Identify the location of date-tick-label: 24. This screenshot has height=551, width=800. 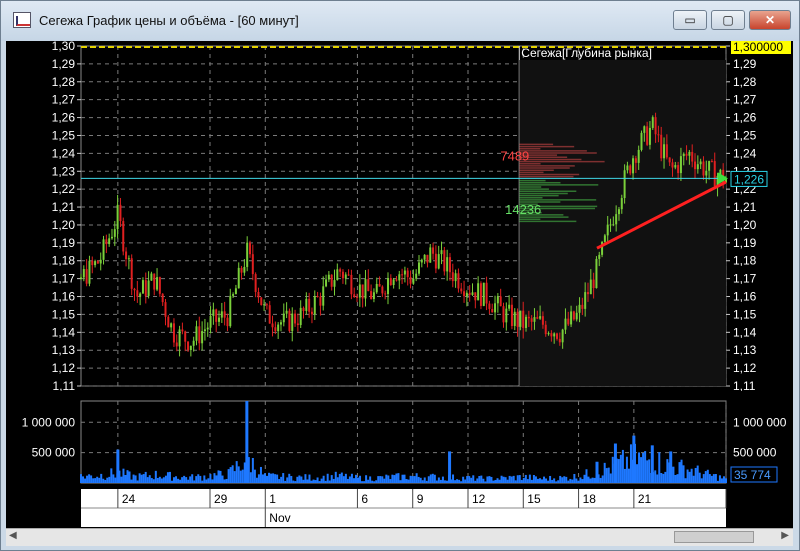
(129, 499).